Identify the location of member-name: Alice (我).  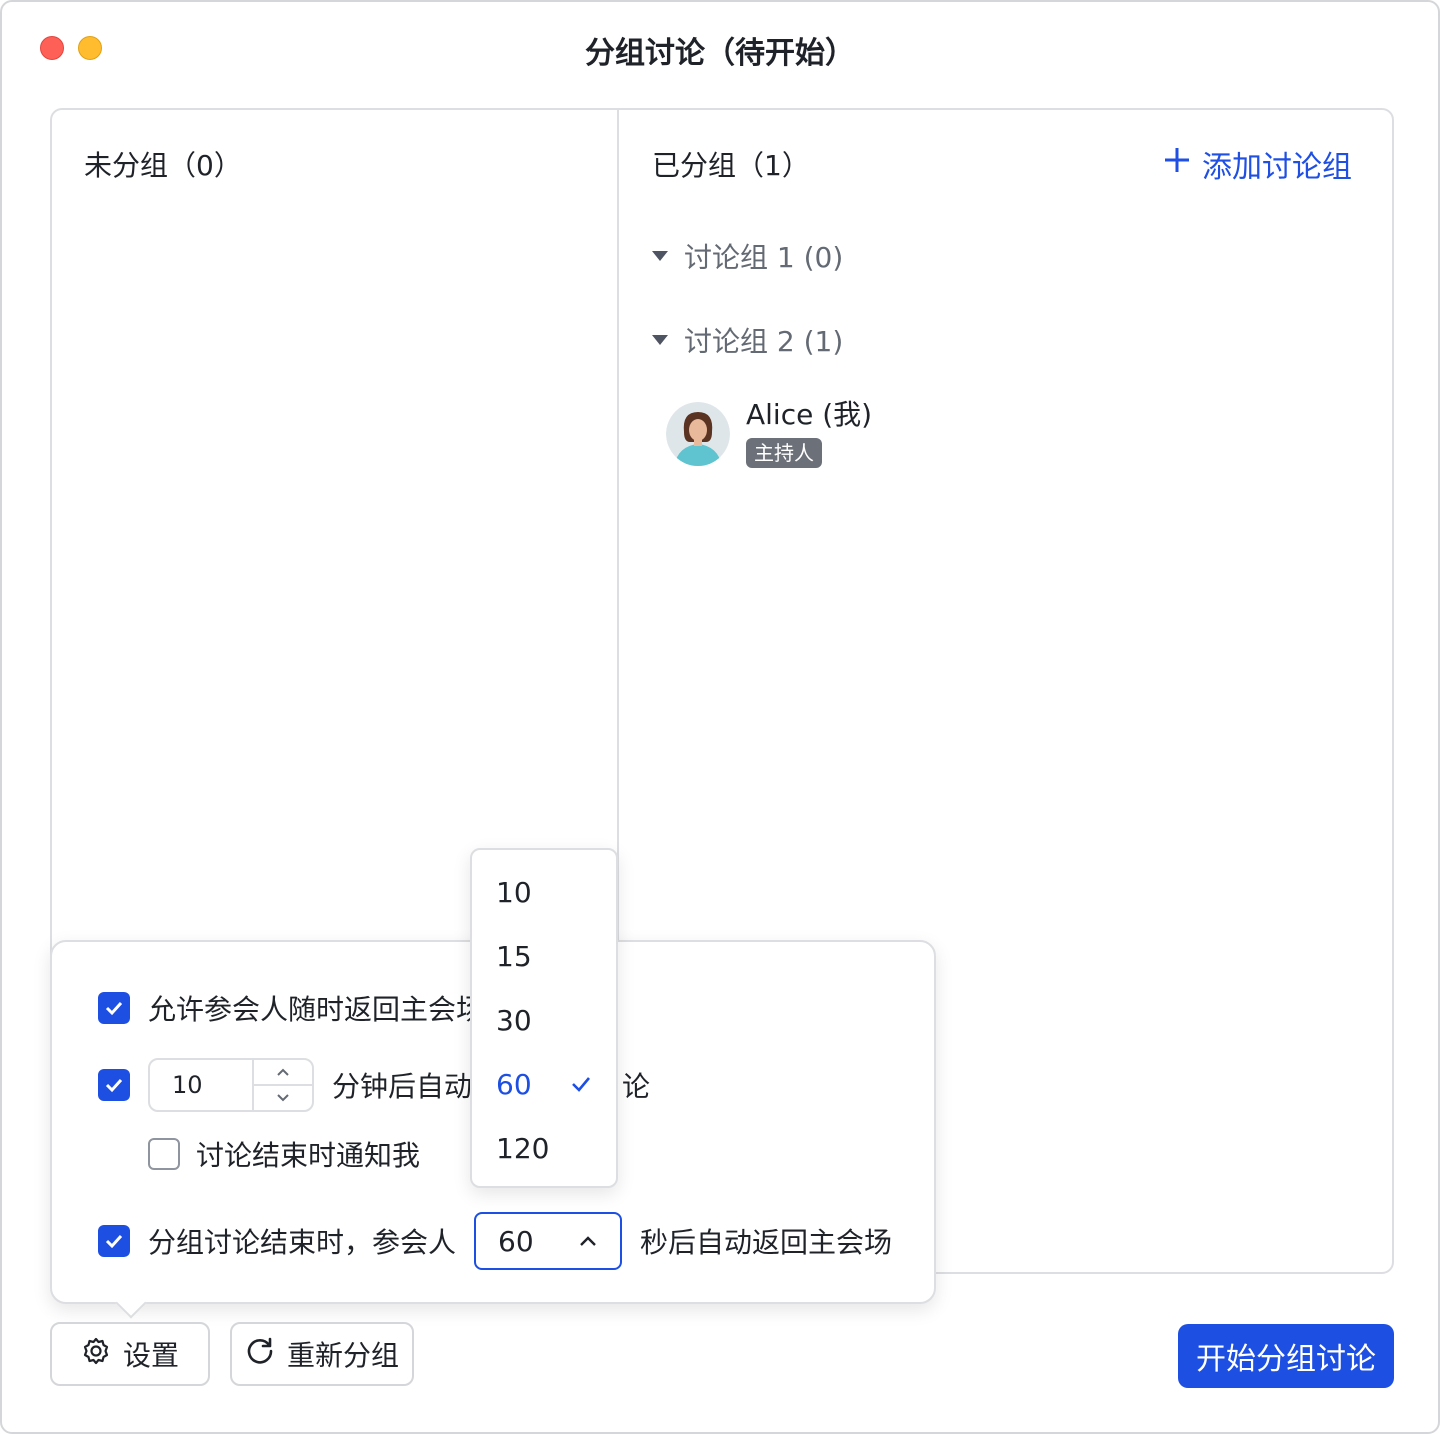
(809, 414).